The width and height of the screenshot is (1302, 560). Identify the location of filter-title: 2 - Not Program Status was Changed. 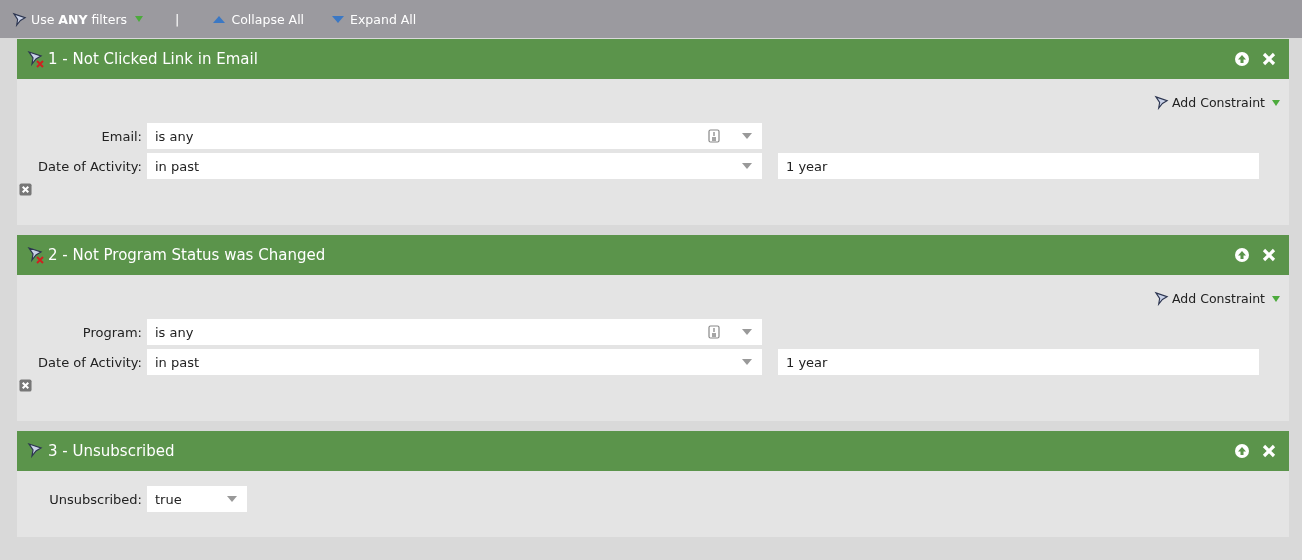
(187, 255).